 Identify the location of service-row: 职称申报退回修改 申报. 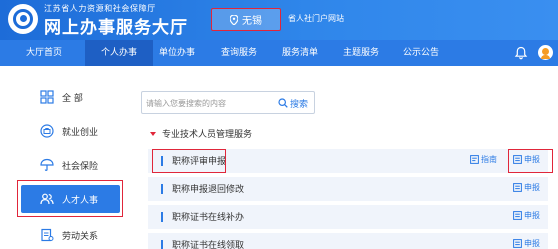
(348, 189).